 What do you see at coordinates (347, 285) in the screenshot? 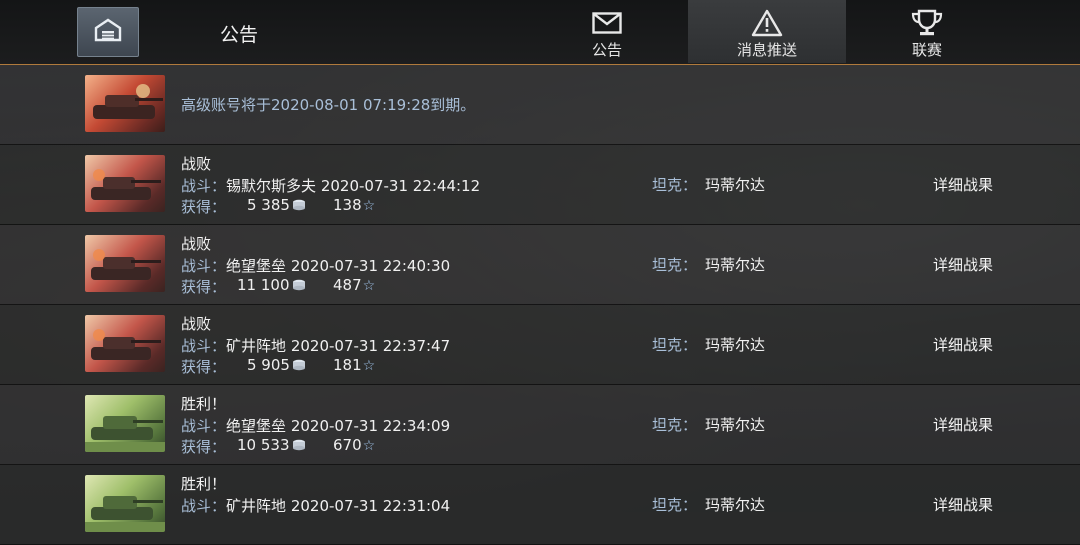
I see `xp-value: 487` at bounding box center [347, 285].